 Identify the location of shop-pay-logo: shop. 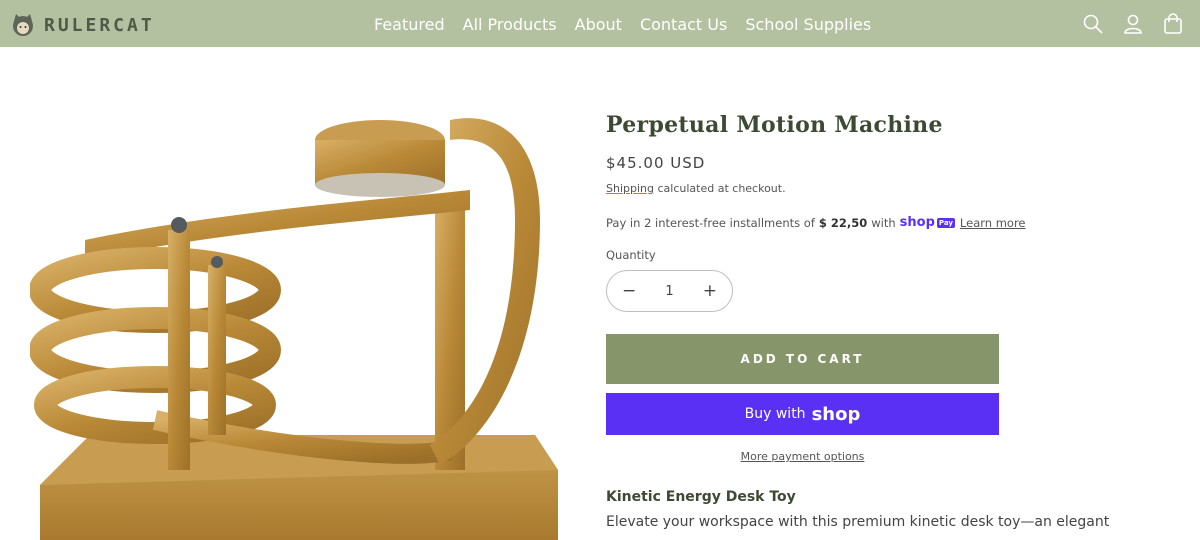
(917, 222).